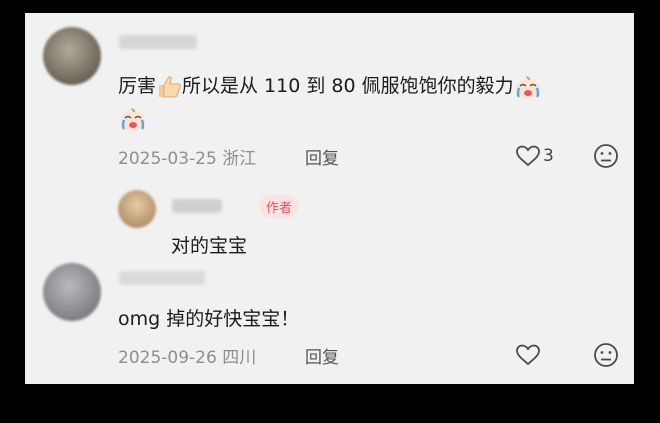  Describe the element at coordinates (239, 358) in the screenshot. I see `comment-location: 四川` at that location.